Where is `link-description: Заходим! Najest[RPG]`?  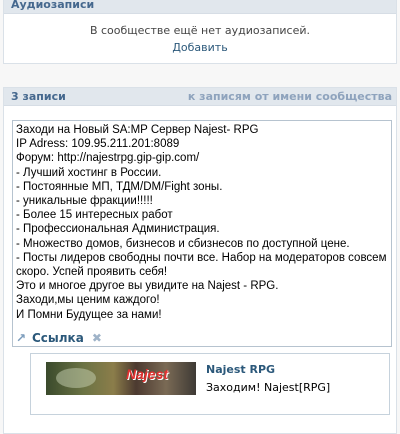 link-description: Заходим! Najest[RPG] is located at coordinates (268, 387).